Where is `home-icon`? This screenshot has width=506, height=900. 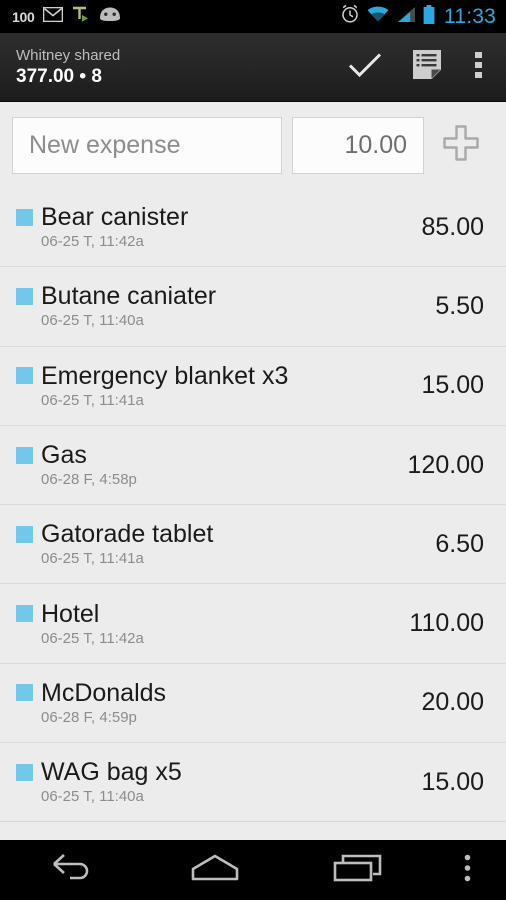 home-icon is located at coordinates (215, 870).